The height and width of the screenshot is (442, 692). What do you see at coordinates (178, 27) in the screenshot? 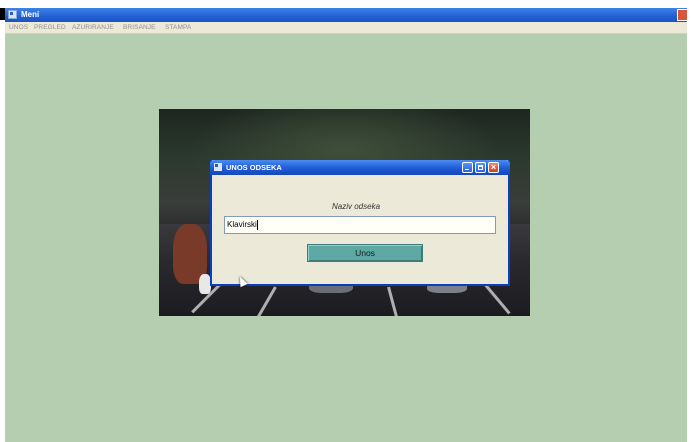
I see `menu-item-stampa: STAMPA` at bounding box center [178, 27].